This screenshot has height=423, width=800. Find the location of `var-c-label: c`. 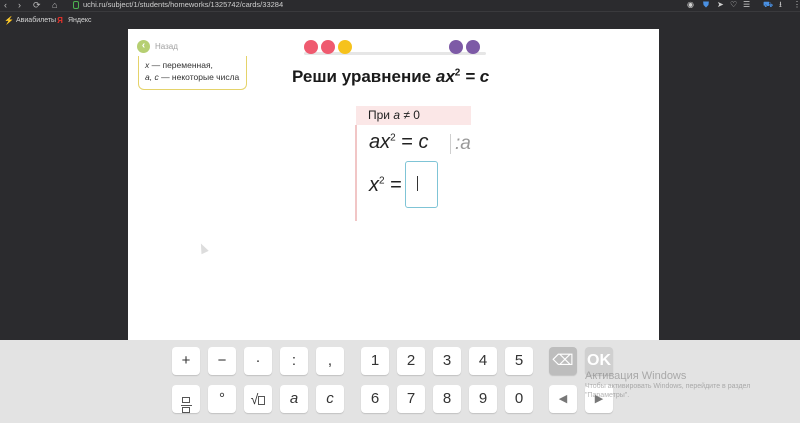

var-c-label: c is located at coordinates (330, 398).